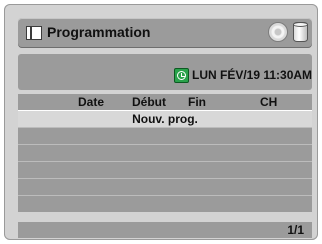 The height and width of the screenshot is (244, 322). Describe the element at coordinates (295, 230) in the screenshot. I see `page-indicator: 1/1` at that location.